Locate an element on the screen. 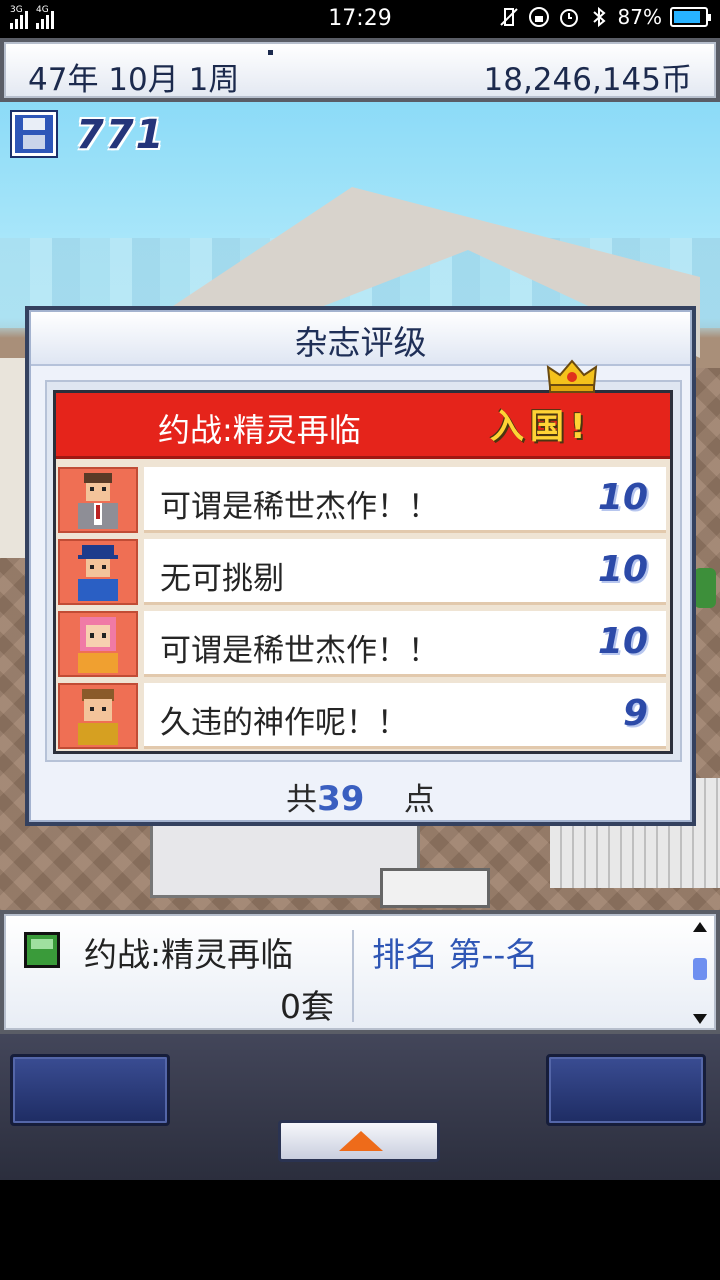  screen-bottom is located at coordinates (360, 1230).